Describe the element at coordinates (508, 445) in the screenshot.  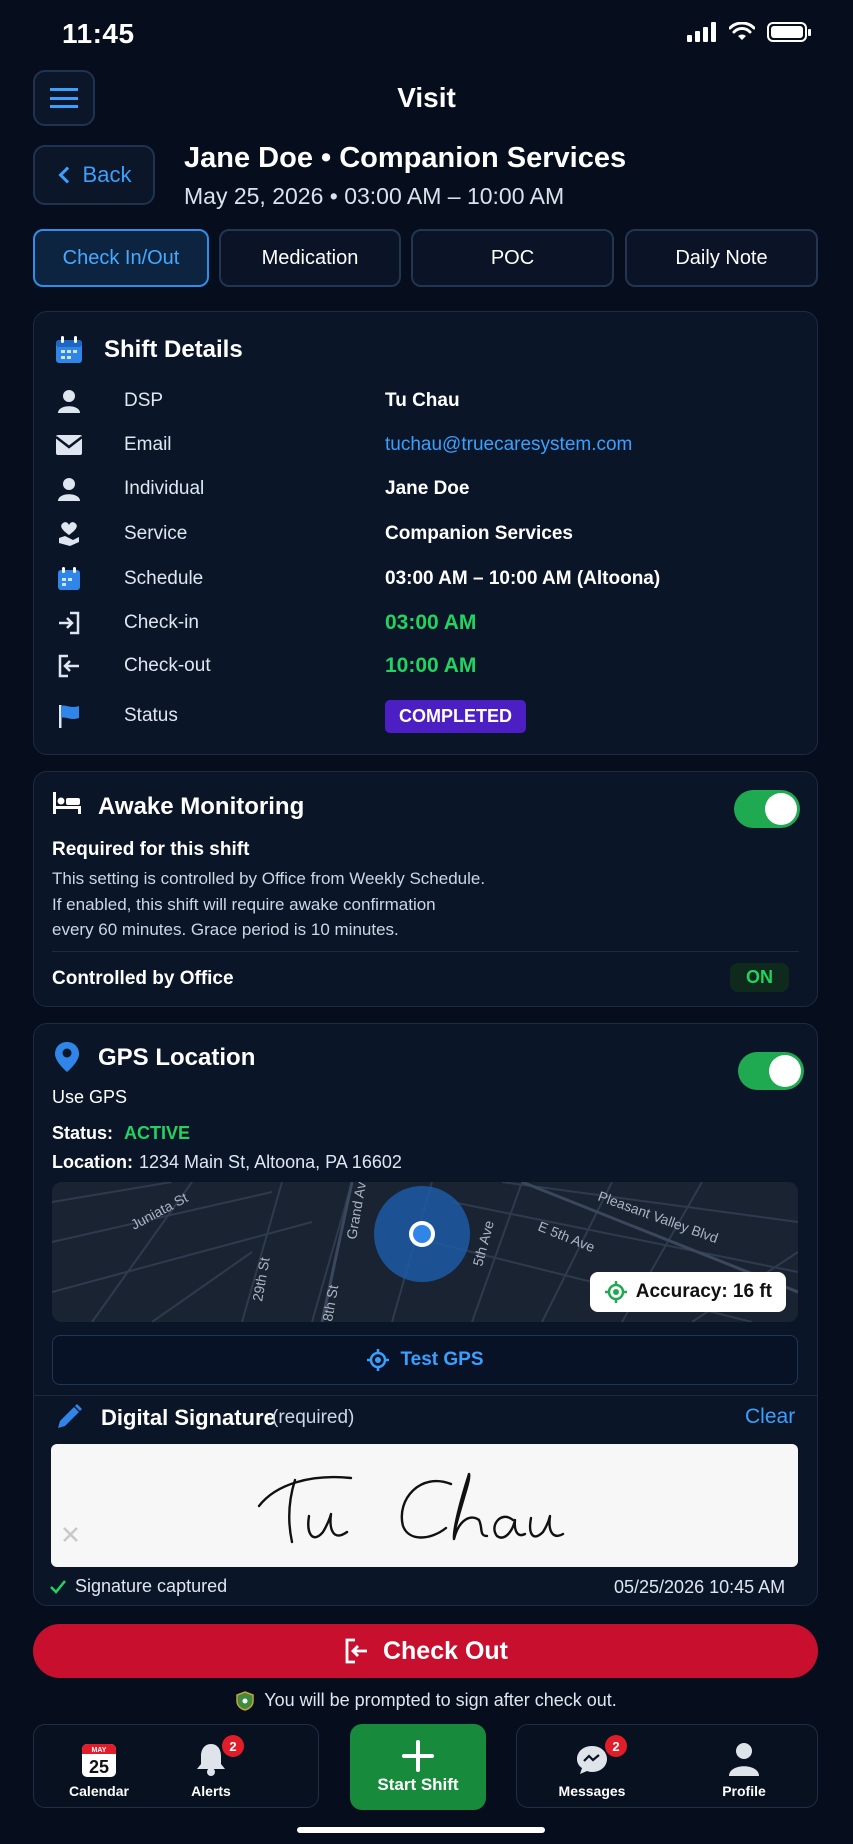
I see `email-link: tuchau@truecaresystem.com` at that location.